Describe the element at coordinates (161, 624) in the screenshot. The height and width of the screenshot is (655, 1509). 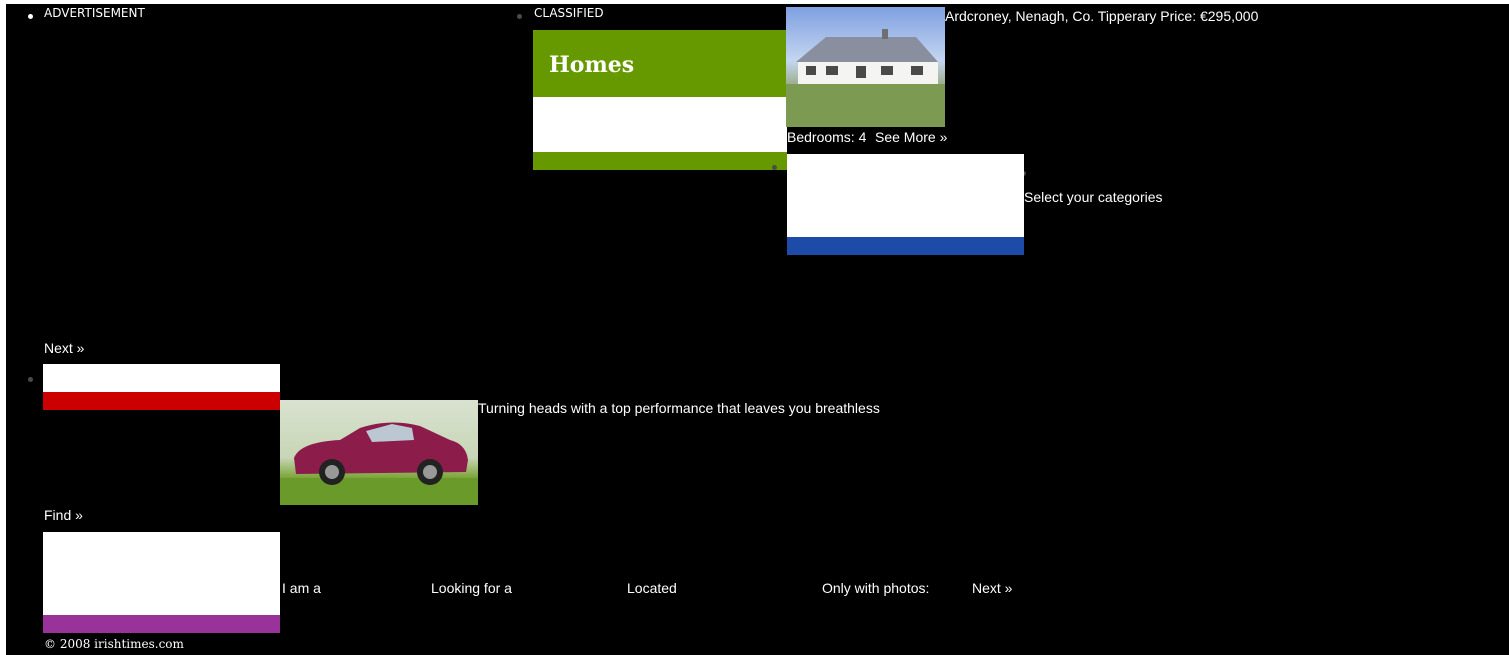
I see `dating-footer-bar` at that location.